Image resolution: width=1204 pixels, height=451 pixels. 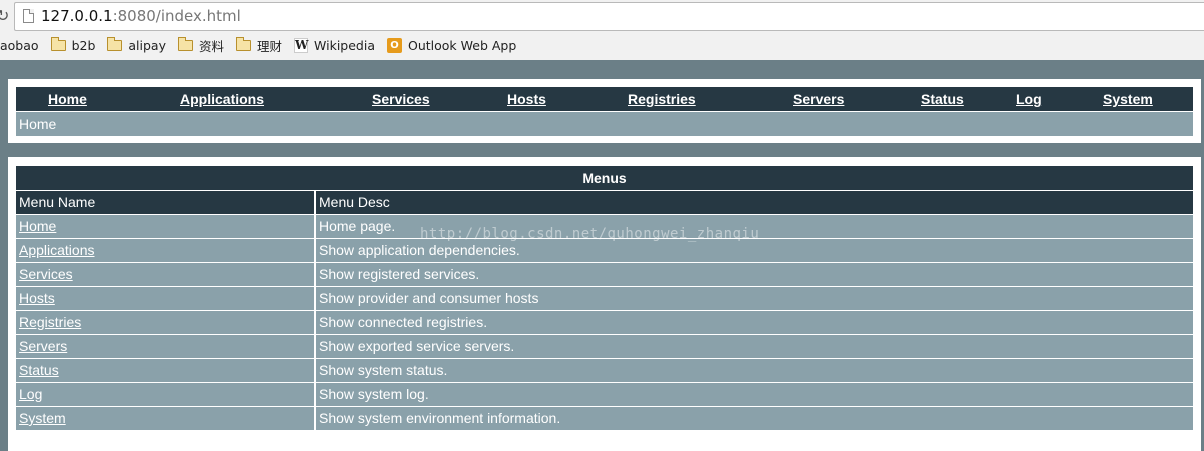 I want to click on menu-link-servers: Servers, so click(x=43, y=346).